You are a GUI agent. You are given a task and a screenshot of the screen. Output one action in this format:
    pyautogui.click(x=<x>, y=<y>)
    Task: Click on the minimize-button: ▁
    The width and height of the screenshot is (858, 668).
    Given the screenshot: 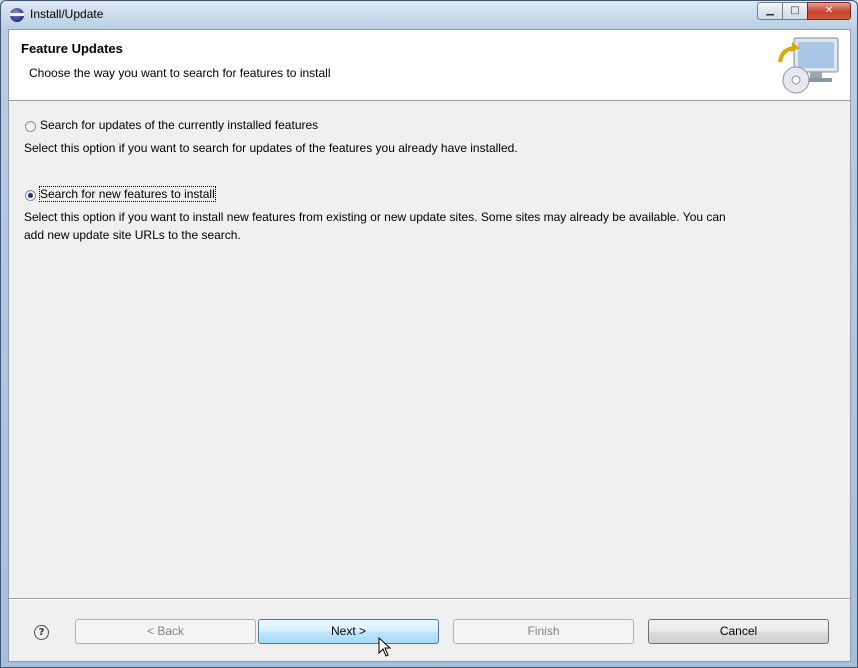 What is the action you would take?
    pyautogui.click(x=770, y=11)
    